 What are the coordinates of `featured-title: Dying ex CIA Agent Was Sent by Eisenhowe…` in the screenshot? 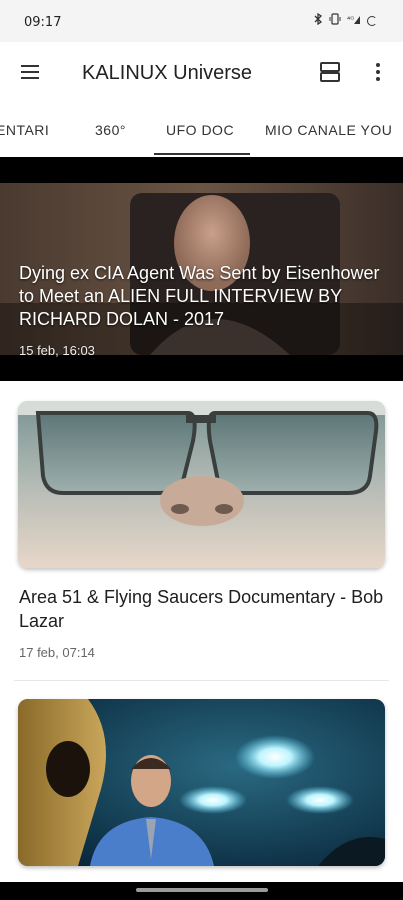 It's located at (206, 296).